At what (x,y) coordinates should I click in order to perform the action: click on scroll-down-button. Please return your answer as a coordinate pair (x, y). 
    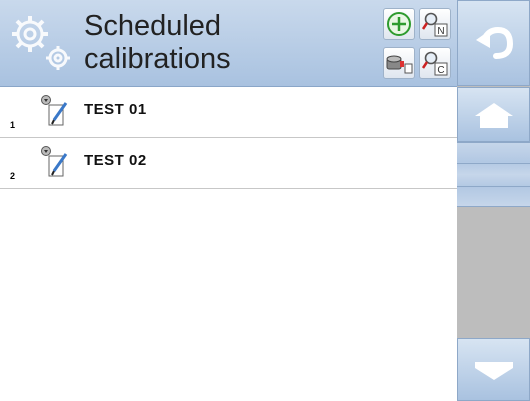
    Looking at the image, I should click on (493, 369).